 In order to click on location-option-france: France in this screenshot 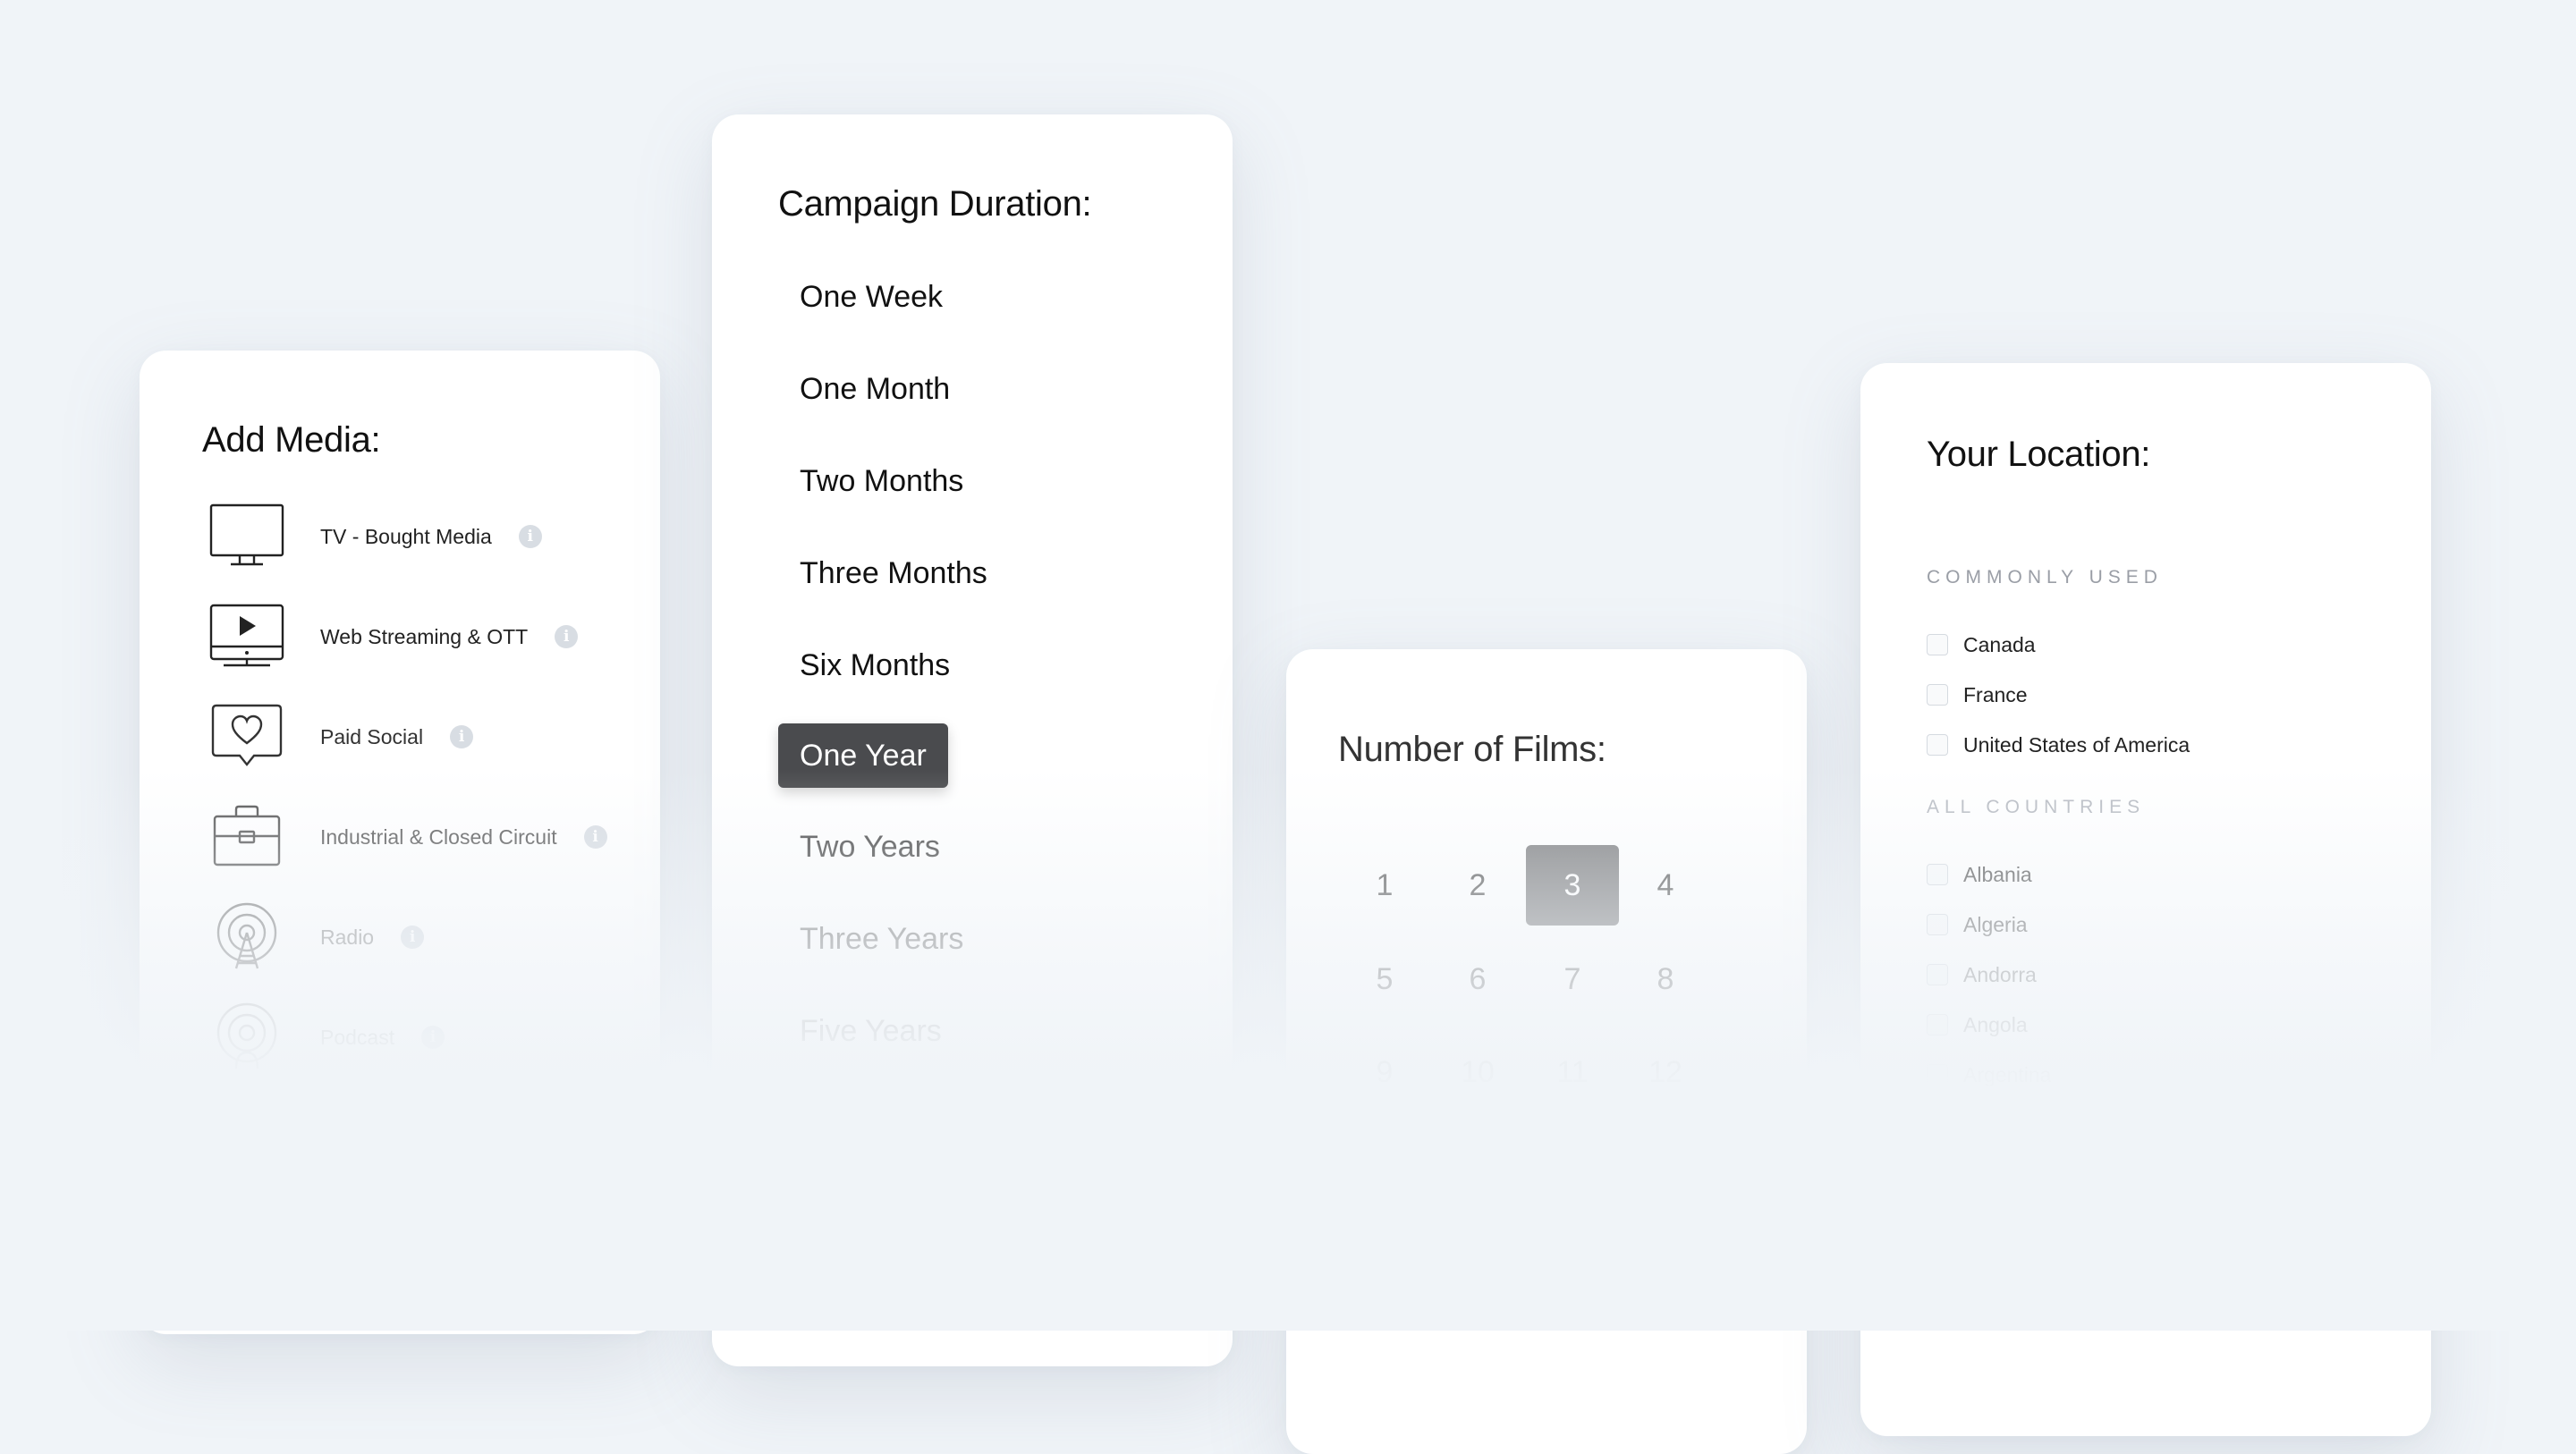, I will do `click(1977, 695)`.